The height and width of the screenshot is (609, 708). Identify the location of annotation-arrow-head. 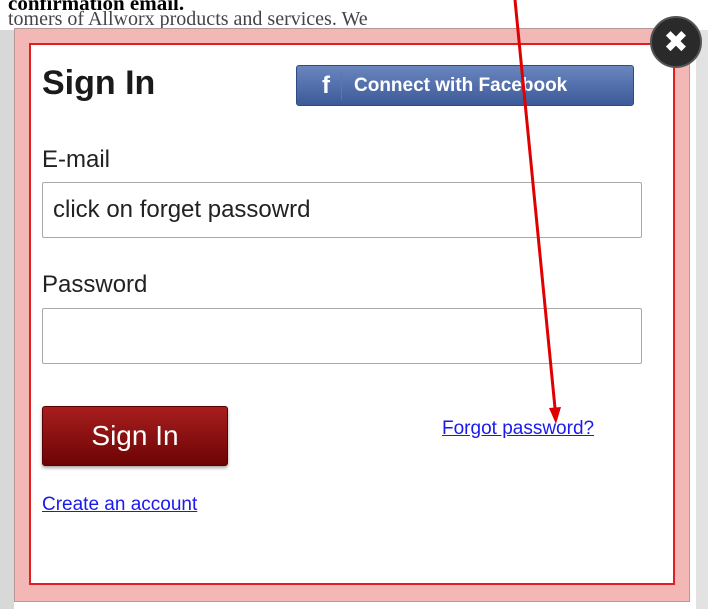
(555, 415).